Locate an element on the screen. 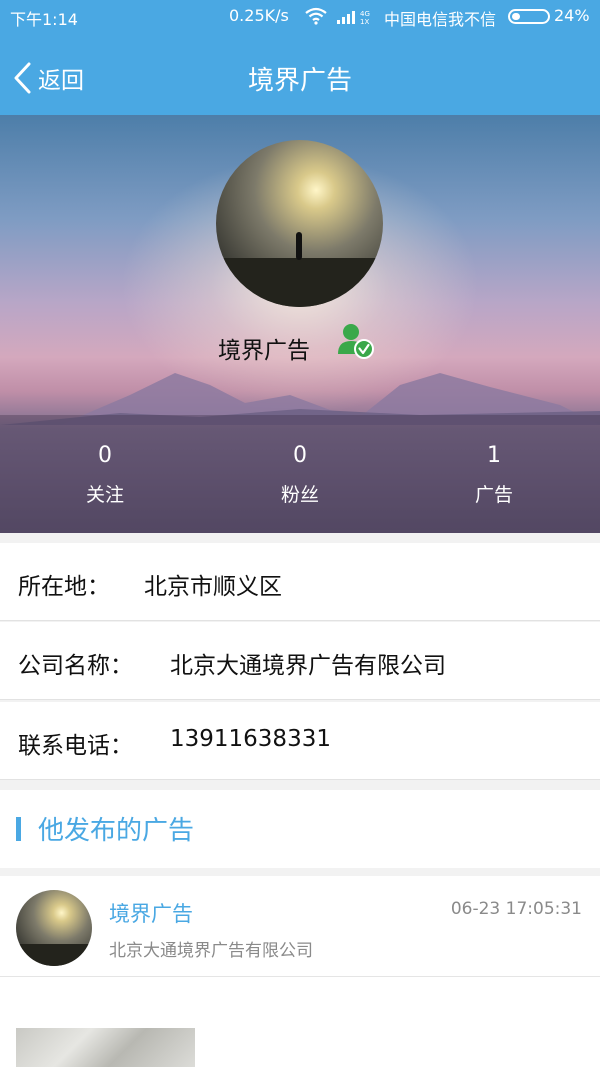 Image resolution: width=600 pixels, height=1067 pixels. stat-ads-count: 1 is located at coordinates (494, 455).